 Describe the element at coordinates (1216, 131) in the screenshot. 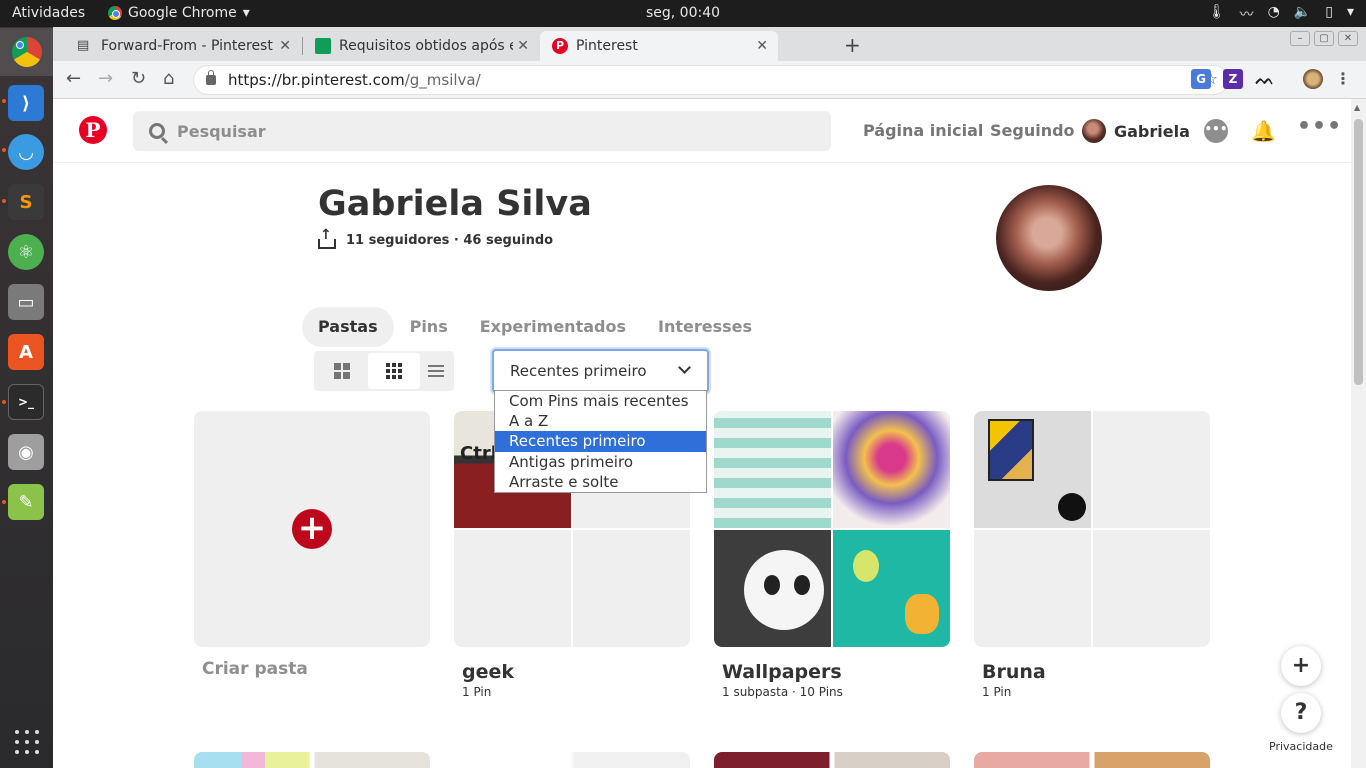

I see `messages-icon: •••` at that location.